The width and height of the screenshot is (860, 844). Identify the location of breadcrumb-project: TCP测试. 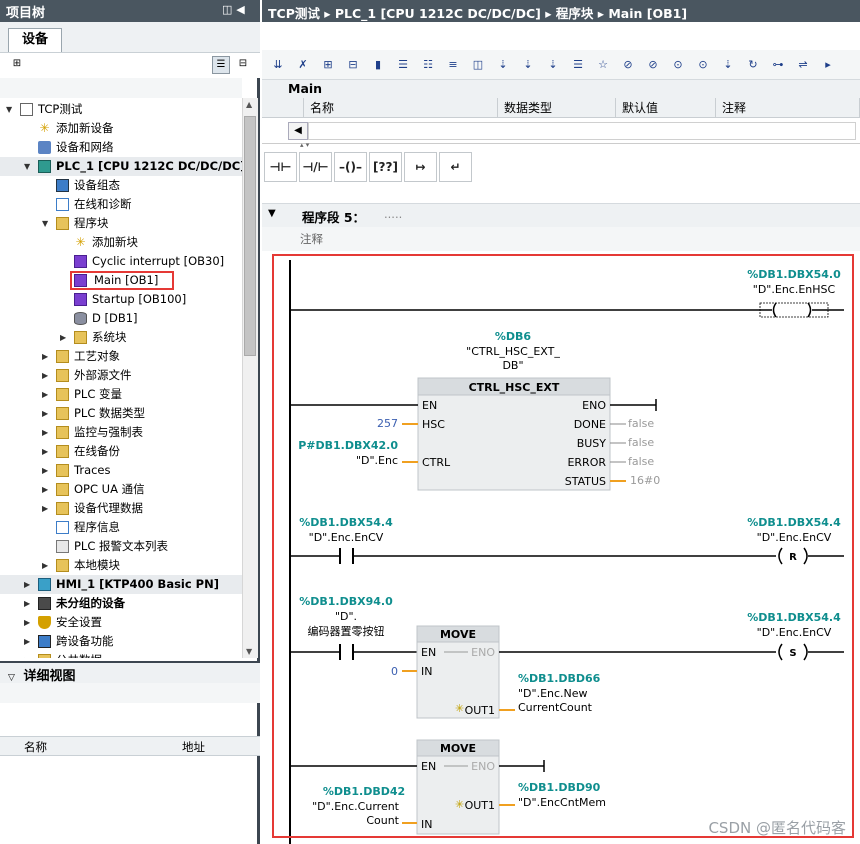
(294, 13).